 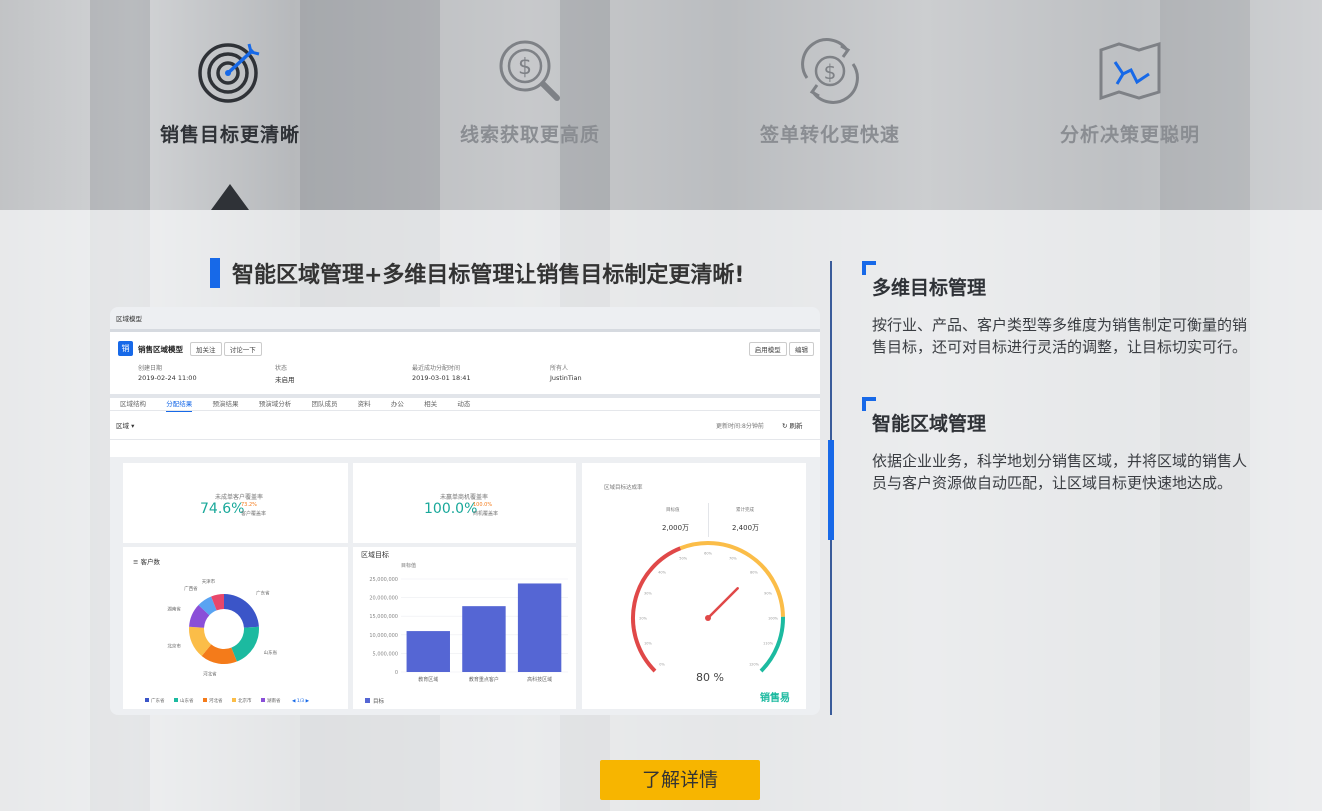 What do you see at coordinates (125, 348) in the screenshot?
I see `shot-app-icon: 销` at bounding box center [125, 348].